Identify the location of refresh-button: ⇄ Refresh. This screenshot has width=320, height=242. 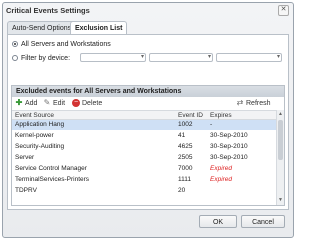
(253, 103).